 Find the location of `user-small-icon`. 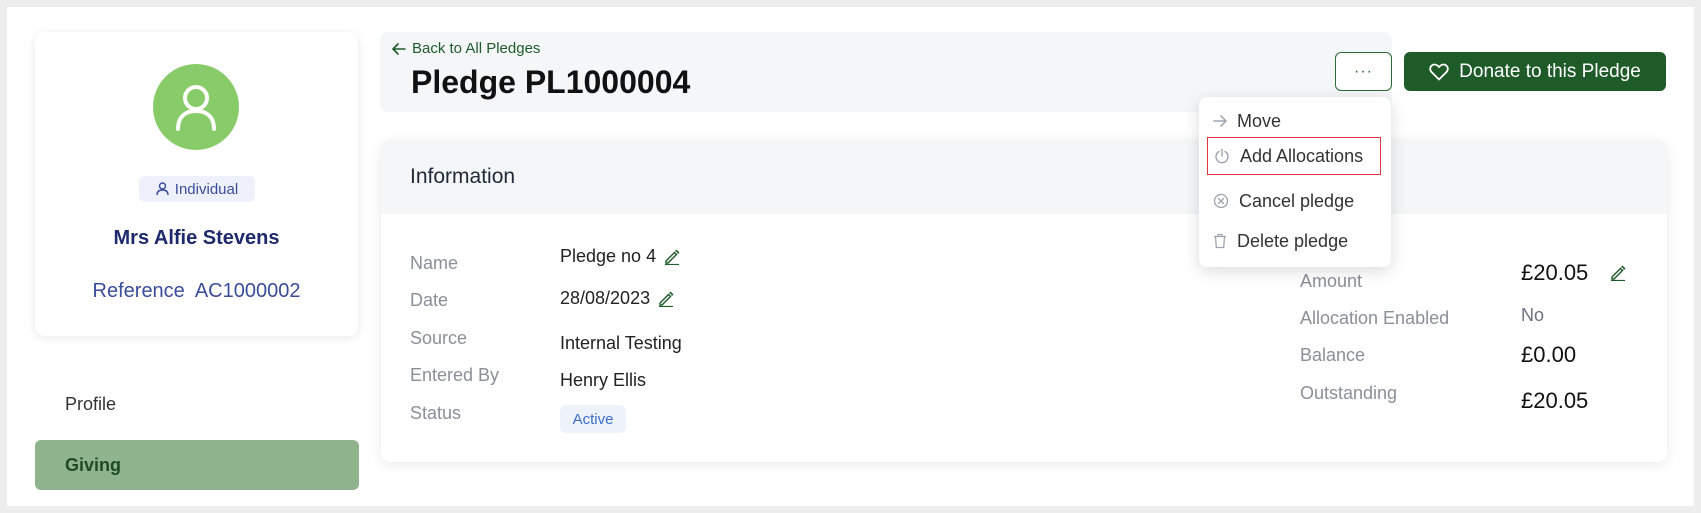

user-small-icon is located at coordinates (162, 189).